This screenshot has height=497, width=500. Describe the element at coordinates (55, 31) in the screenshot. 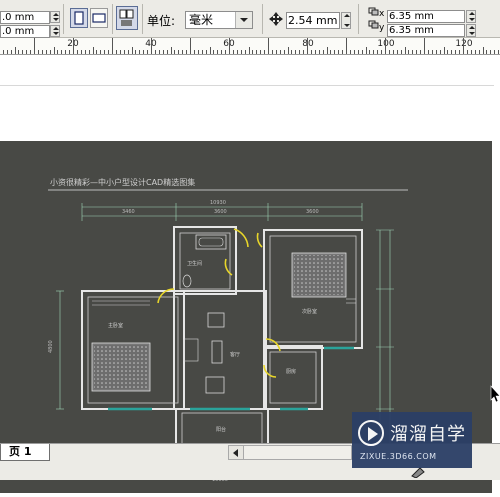

I see `height-spinner` at that location.